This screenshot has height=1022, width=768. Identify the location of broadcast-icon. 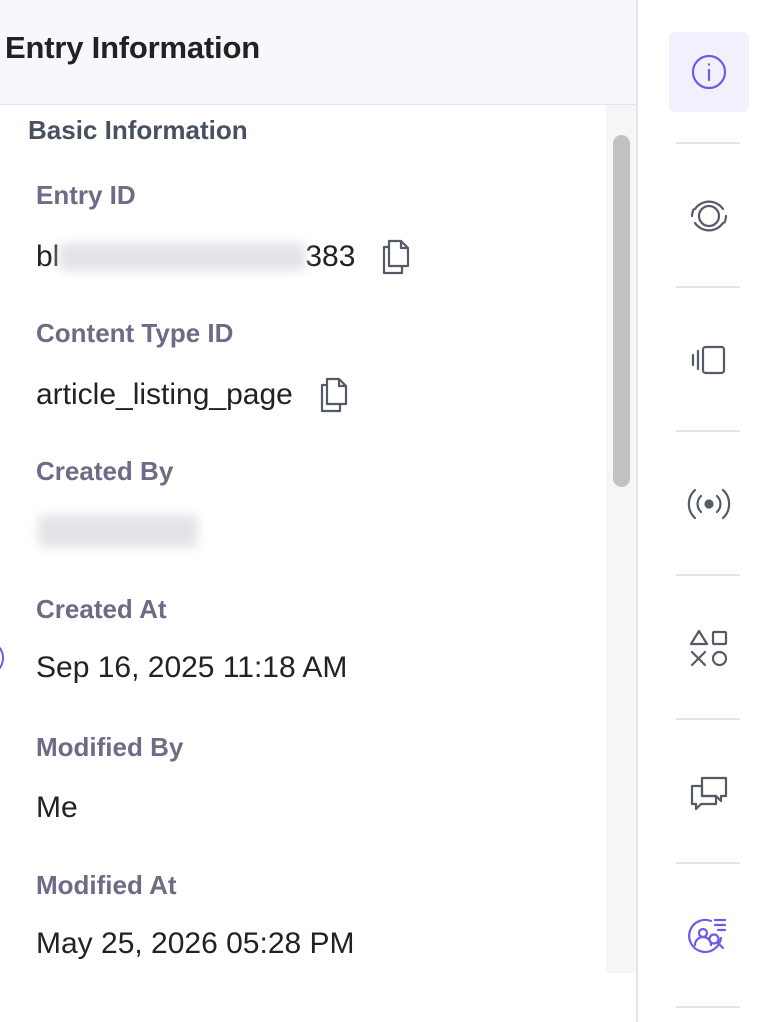
(709, 504).